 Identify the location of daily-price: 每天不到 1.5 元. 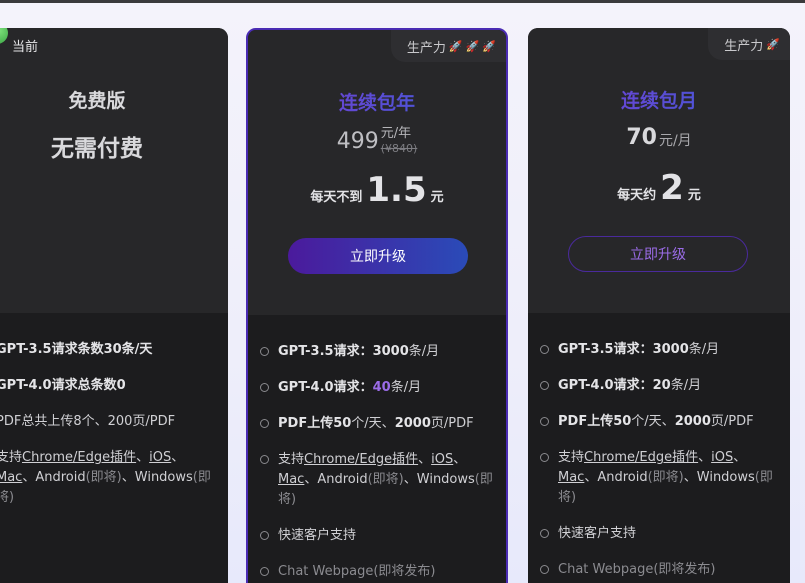
(377, 190).